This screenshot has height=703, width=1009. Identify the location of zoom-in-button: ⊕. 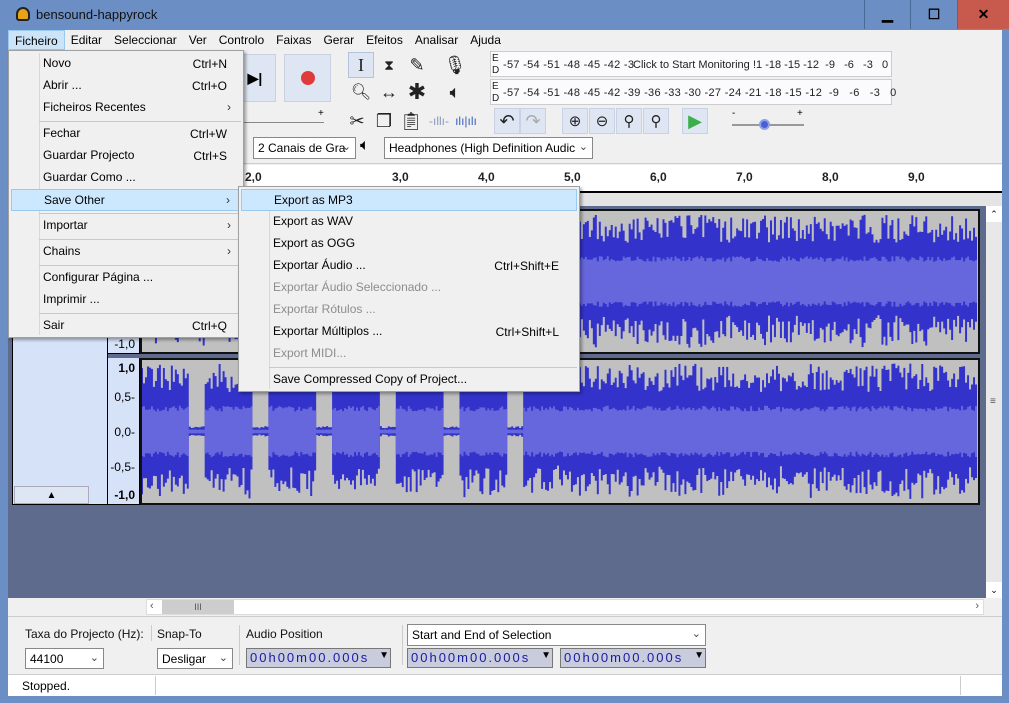
(575, 121).